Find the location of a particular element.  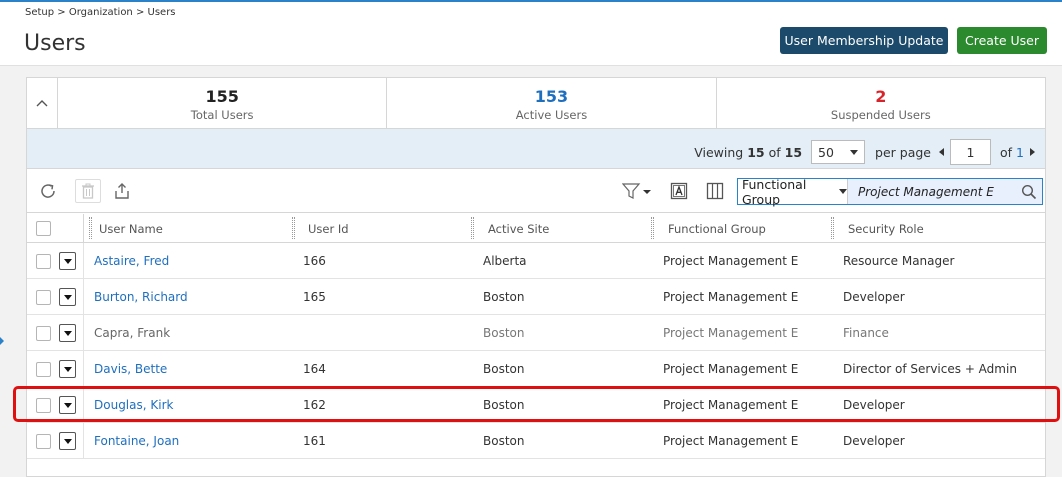

pages-total: 1 is located at coordinates (1020, 152).